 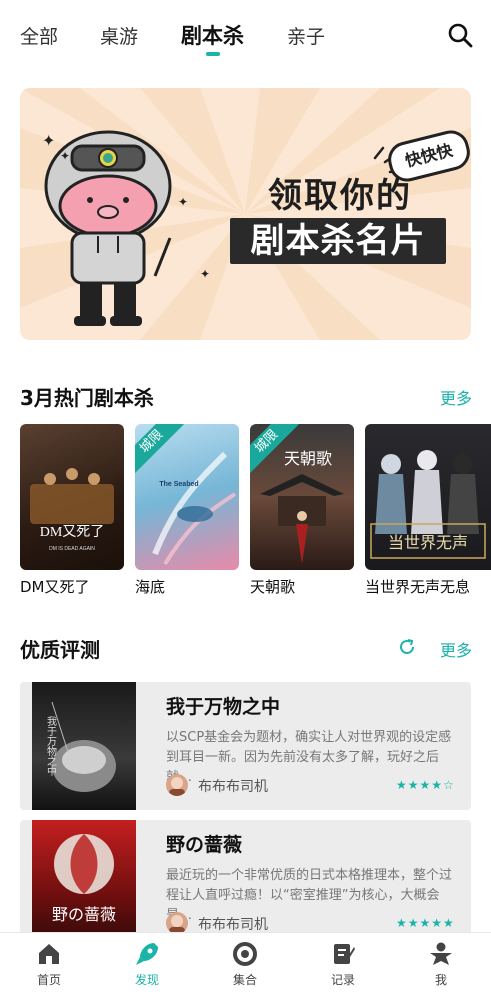 What do you see at coordinates (245, 36) in the screenshot?
I see `top-navigation: 全部 桌游 剧本杀 亲子` at bounding box center [245, 36].